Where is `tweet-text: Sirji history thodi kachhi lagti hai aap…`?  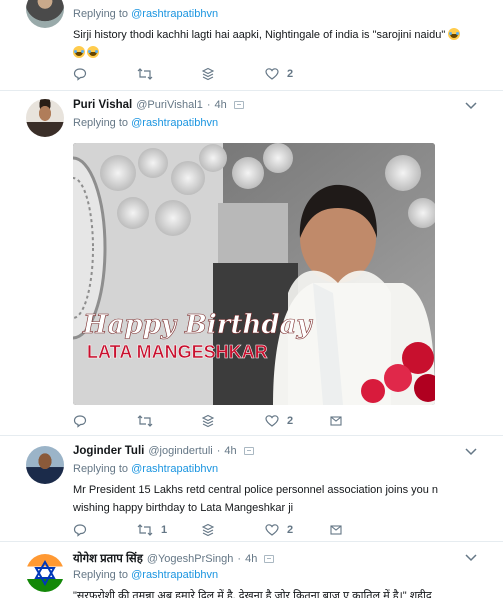 tweet-text: Sirji history thodi kachhi lagti hai aap… is located at coordinates (275, 44).